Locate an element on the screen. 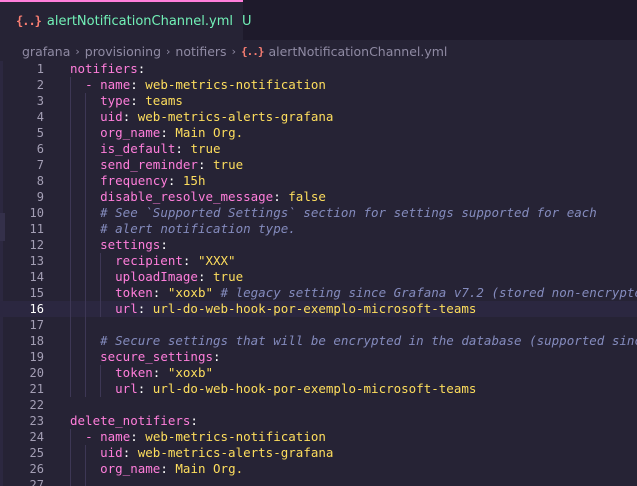 The image size is (637, 486). code-line: 14 uploadImage: true is located at coordinates (318, 277).